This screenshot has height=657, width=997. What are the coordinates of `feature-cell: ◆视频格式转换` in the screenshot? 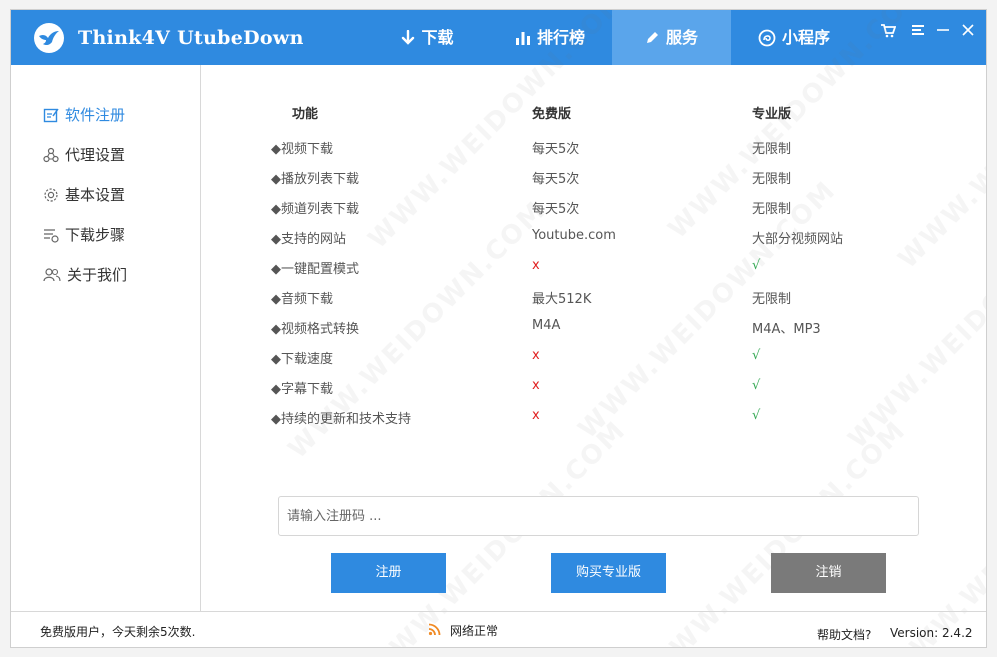 It's located at (315, 329).